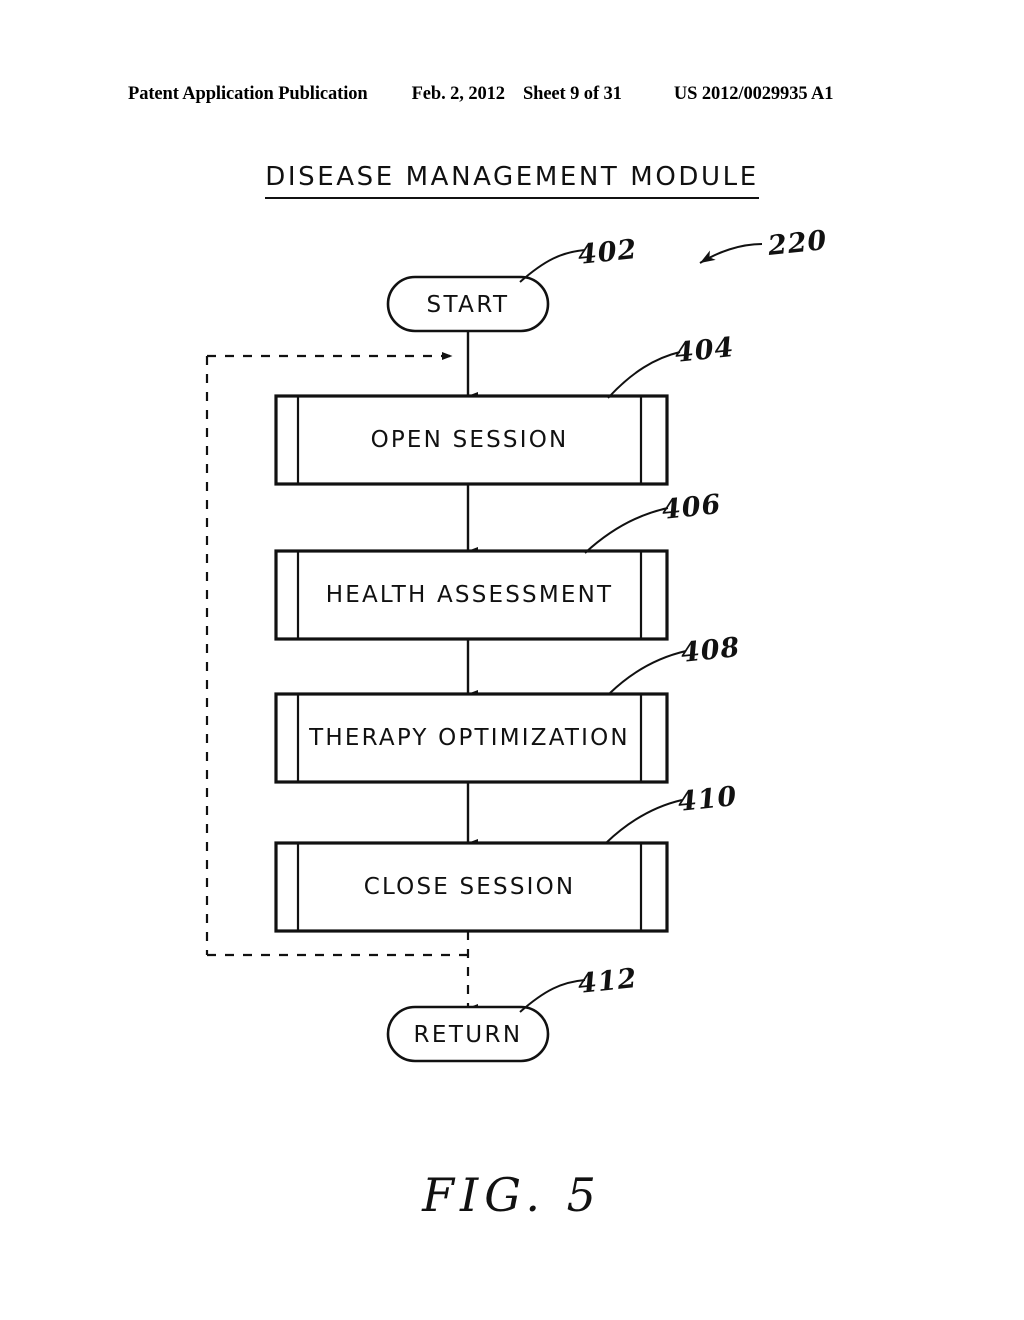  Describe the element at coordinates (468, 1035) in the screenshot. I see `node-return-label: RETURN` at that location.